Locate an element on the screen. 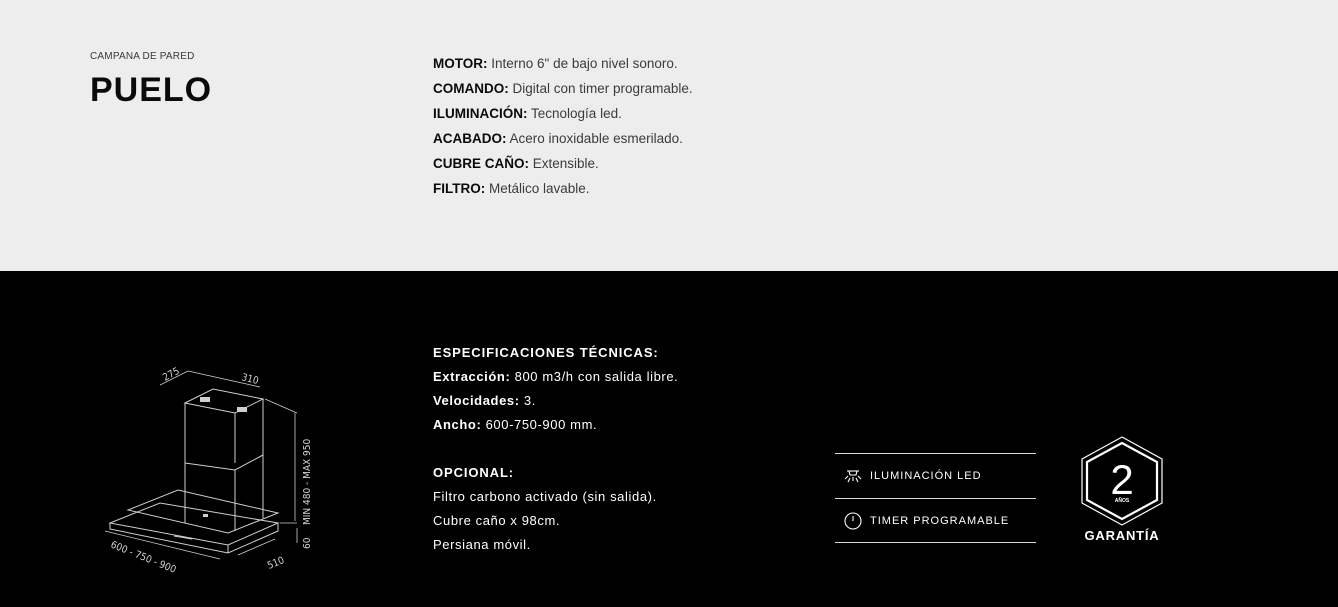 This screenshot has width=1338, height=607. feature-label: FILTRO: is located at coordinates (459, 188).